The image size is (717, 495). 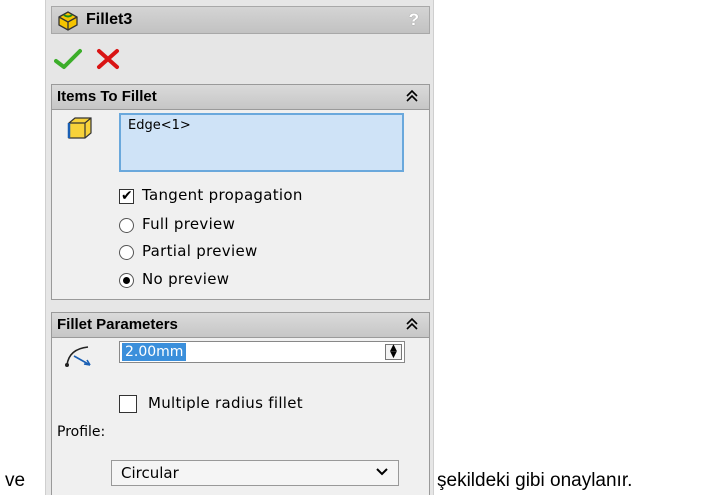 I want to click on caption-prefix: ve, so click(x=15, y=480).